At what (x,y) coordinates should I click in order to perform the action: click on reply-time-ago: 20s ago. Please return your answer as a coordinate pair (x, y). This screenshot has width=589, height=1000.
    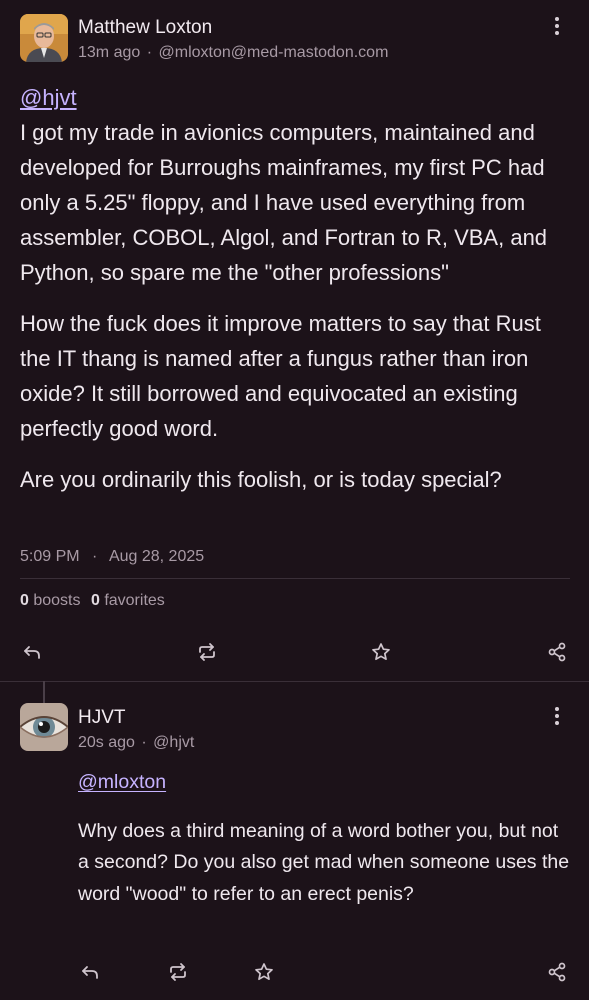
    Looking at the image, I should click on (106, 742).